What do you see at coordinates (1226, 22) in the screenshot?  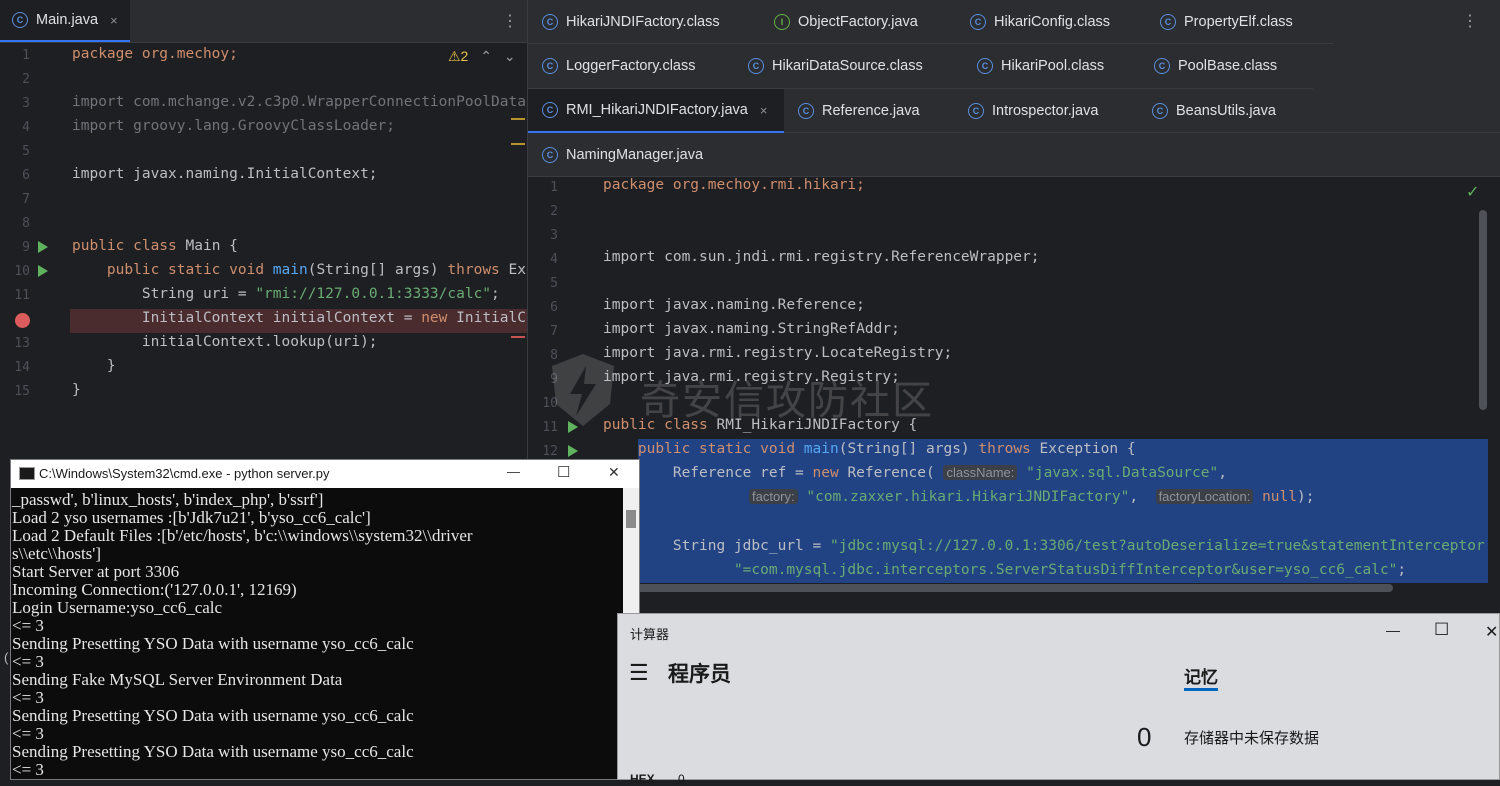 I see `tab-property-elf-class: C PropertyElf.class` at bounding box center [1226, 22].